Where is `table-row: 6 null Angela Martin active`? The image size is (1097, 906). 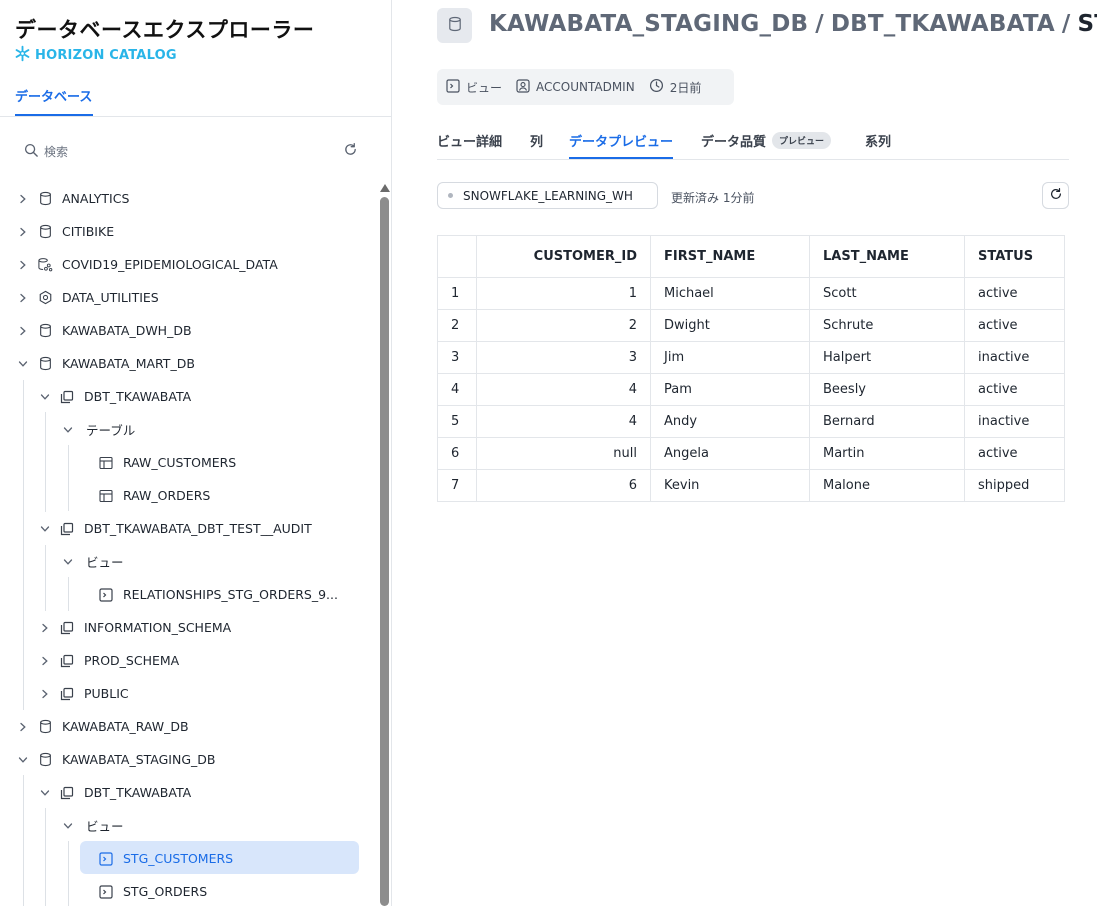 table-row: 6 null Angela Martin active is located at coordinates (751, 453).